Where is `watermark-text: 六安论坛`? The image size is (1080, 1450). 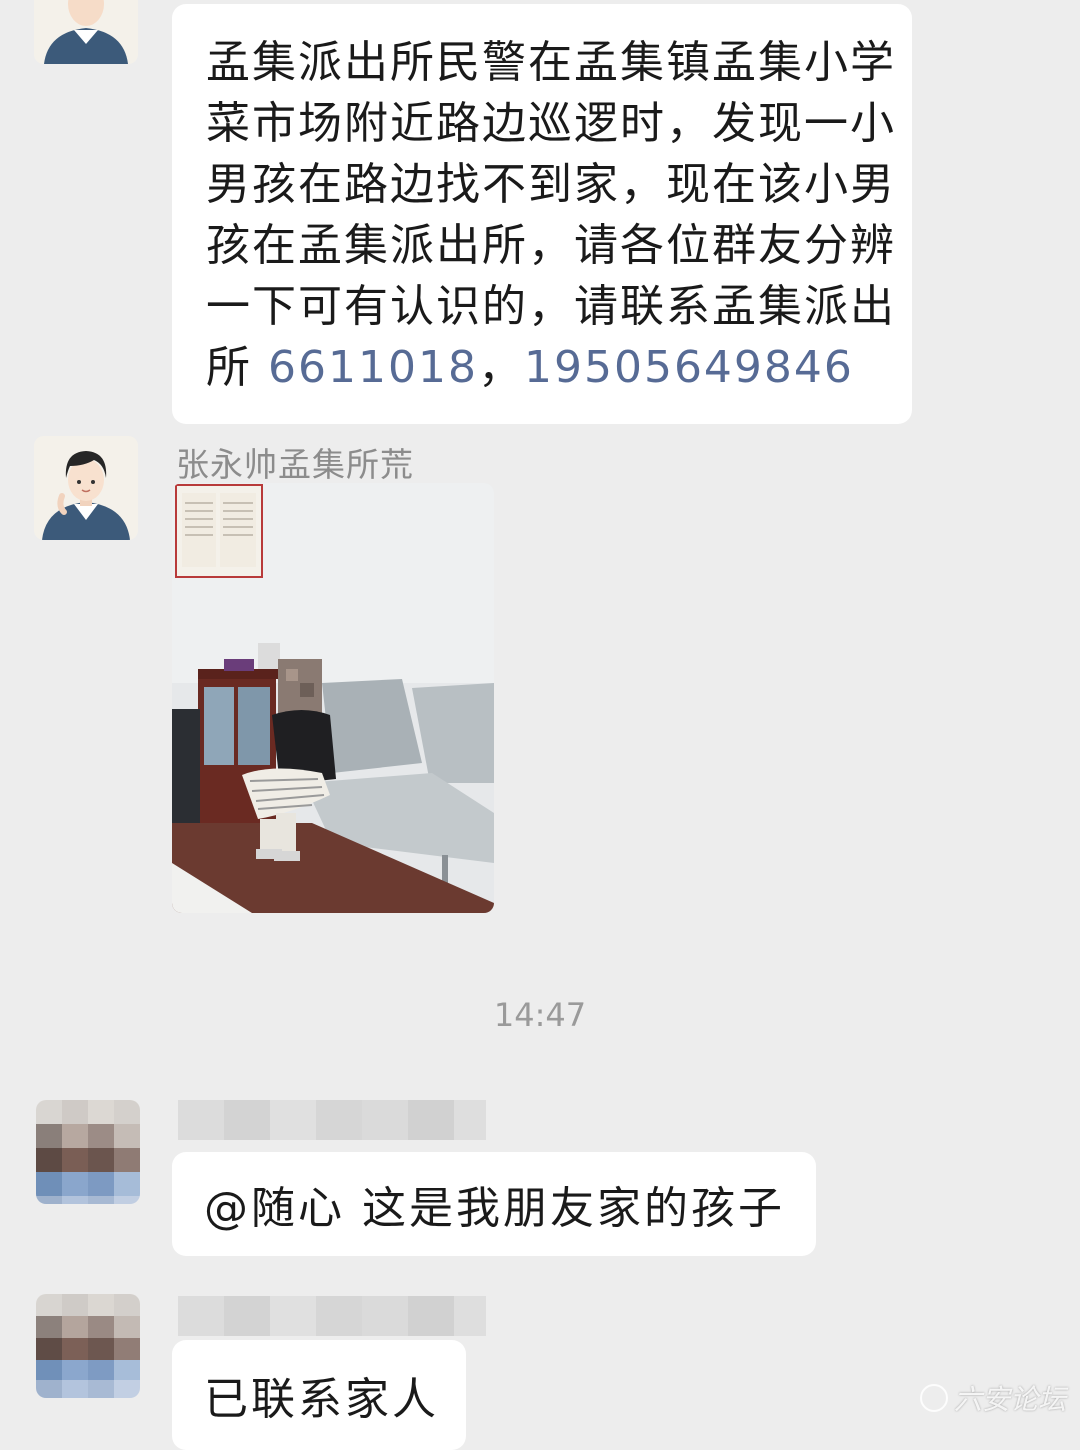 watermark-text: 六安论坛 is located at coordinates (1009, 1399).